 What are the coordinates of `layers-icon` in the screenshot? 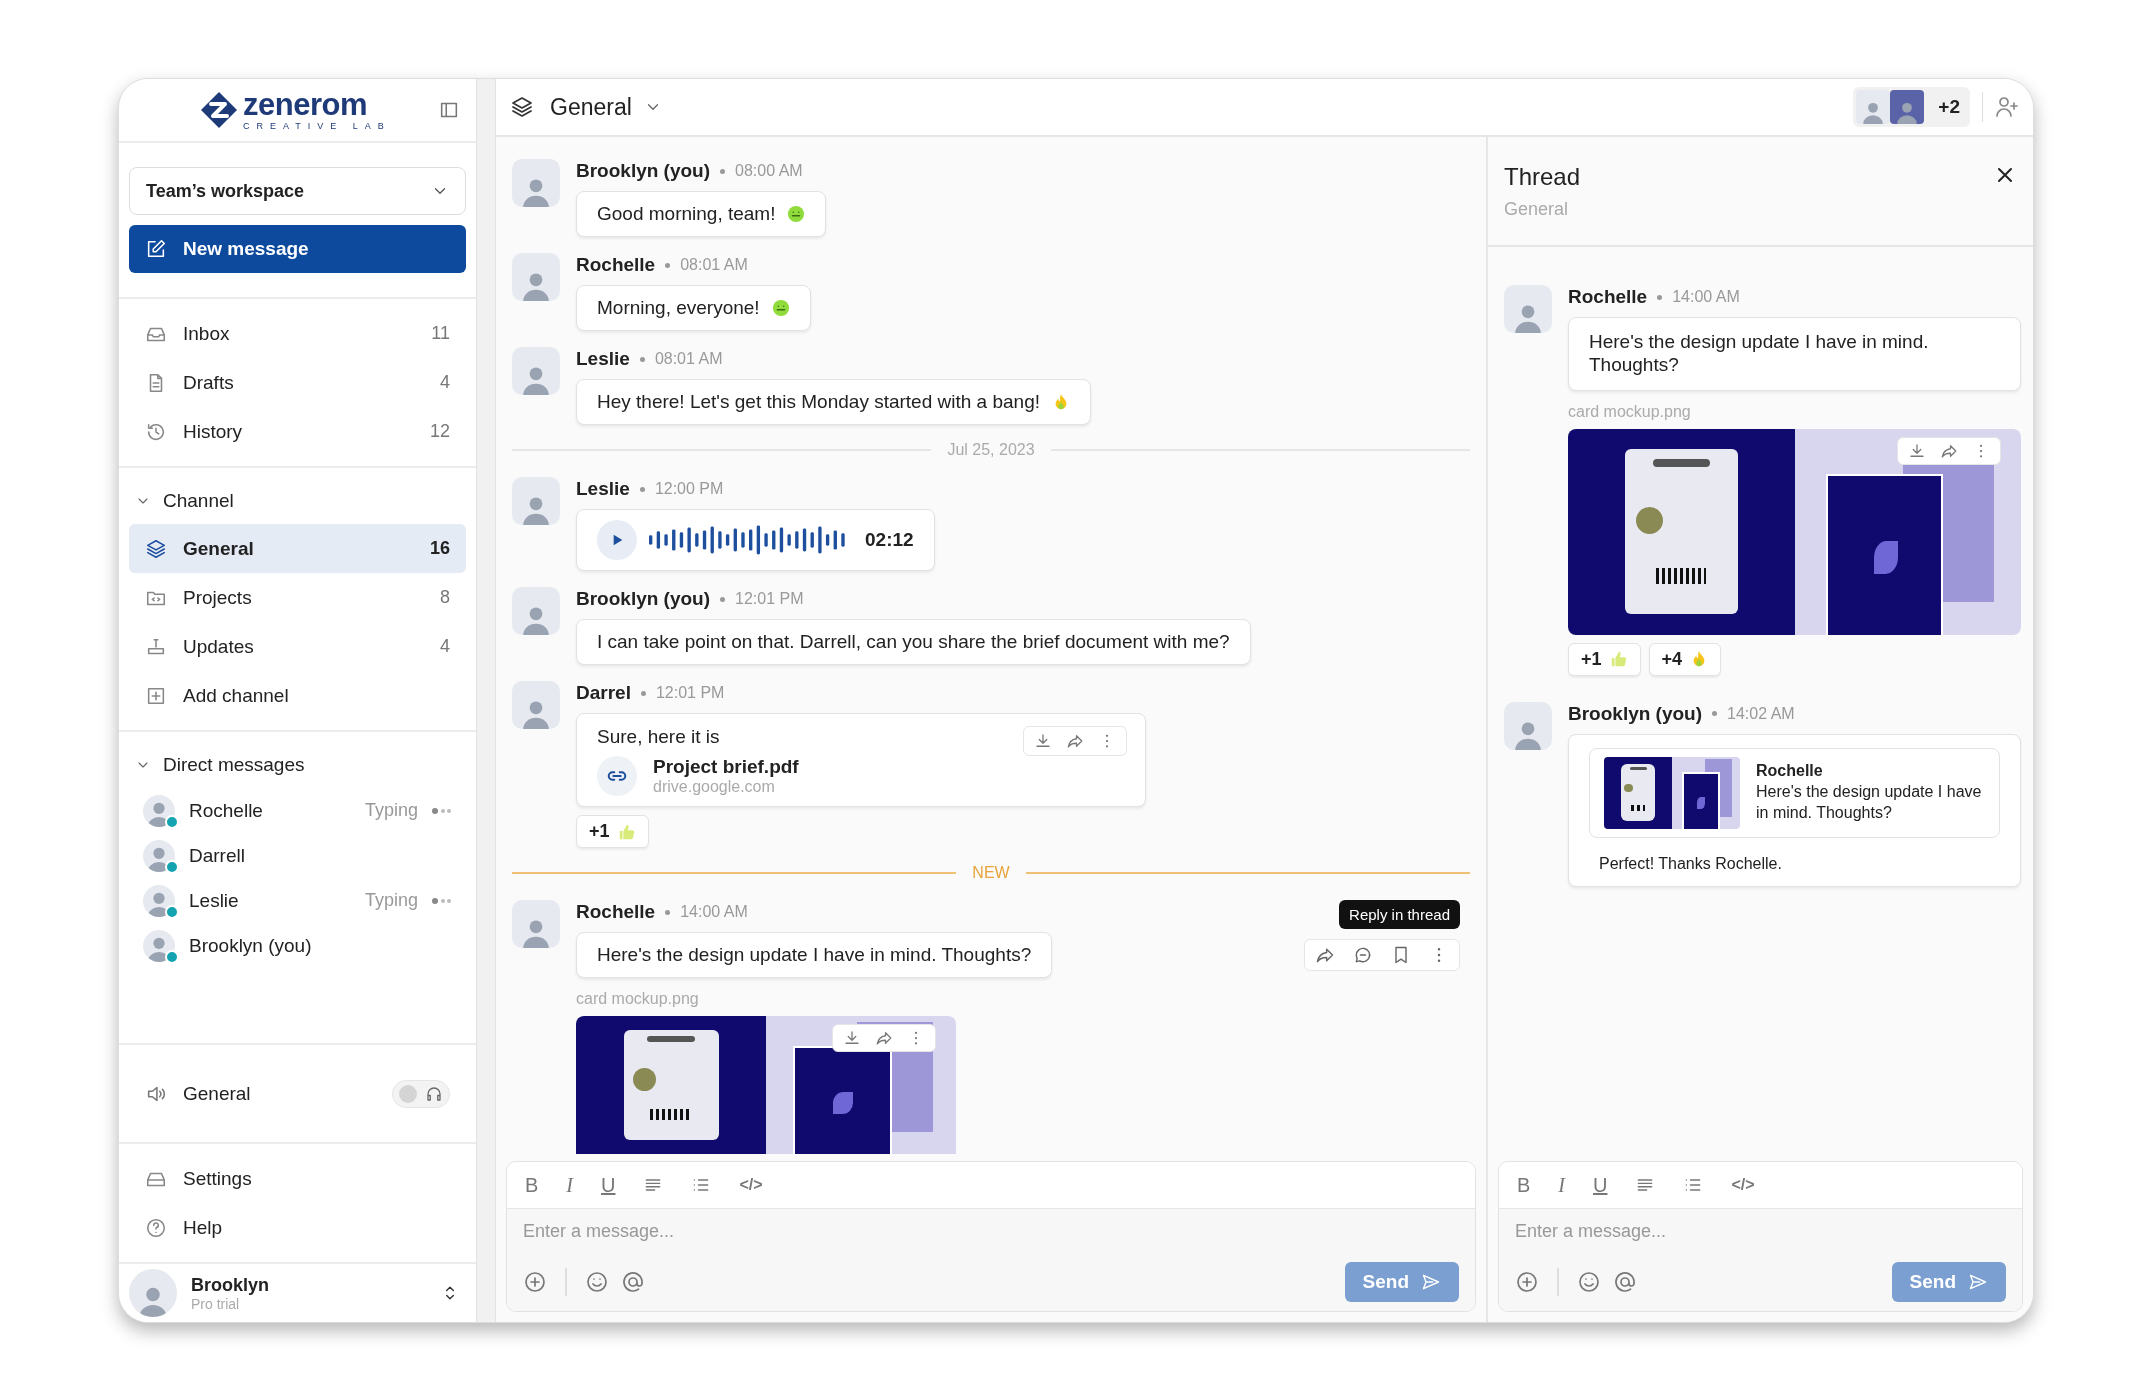 It's located at (522, 107).